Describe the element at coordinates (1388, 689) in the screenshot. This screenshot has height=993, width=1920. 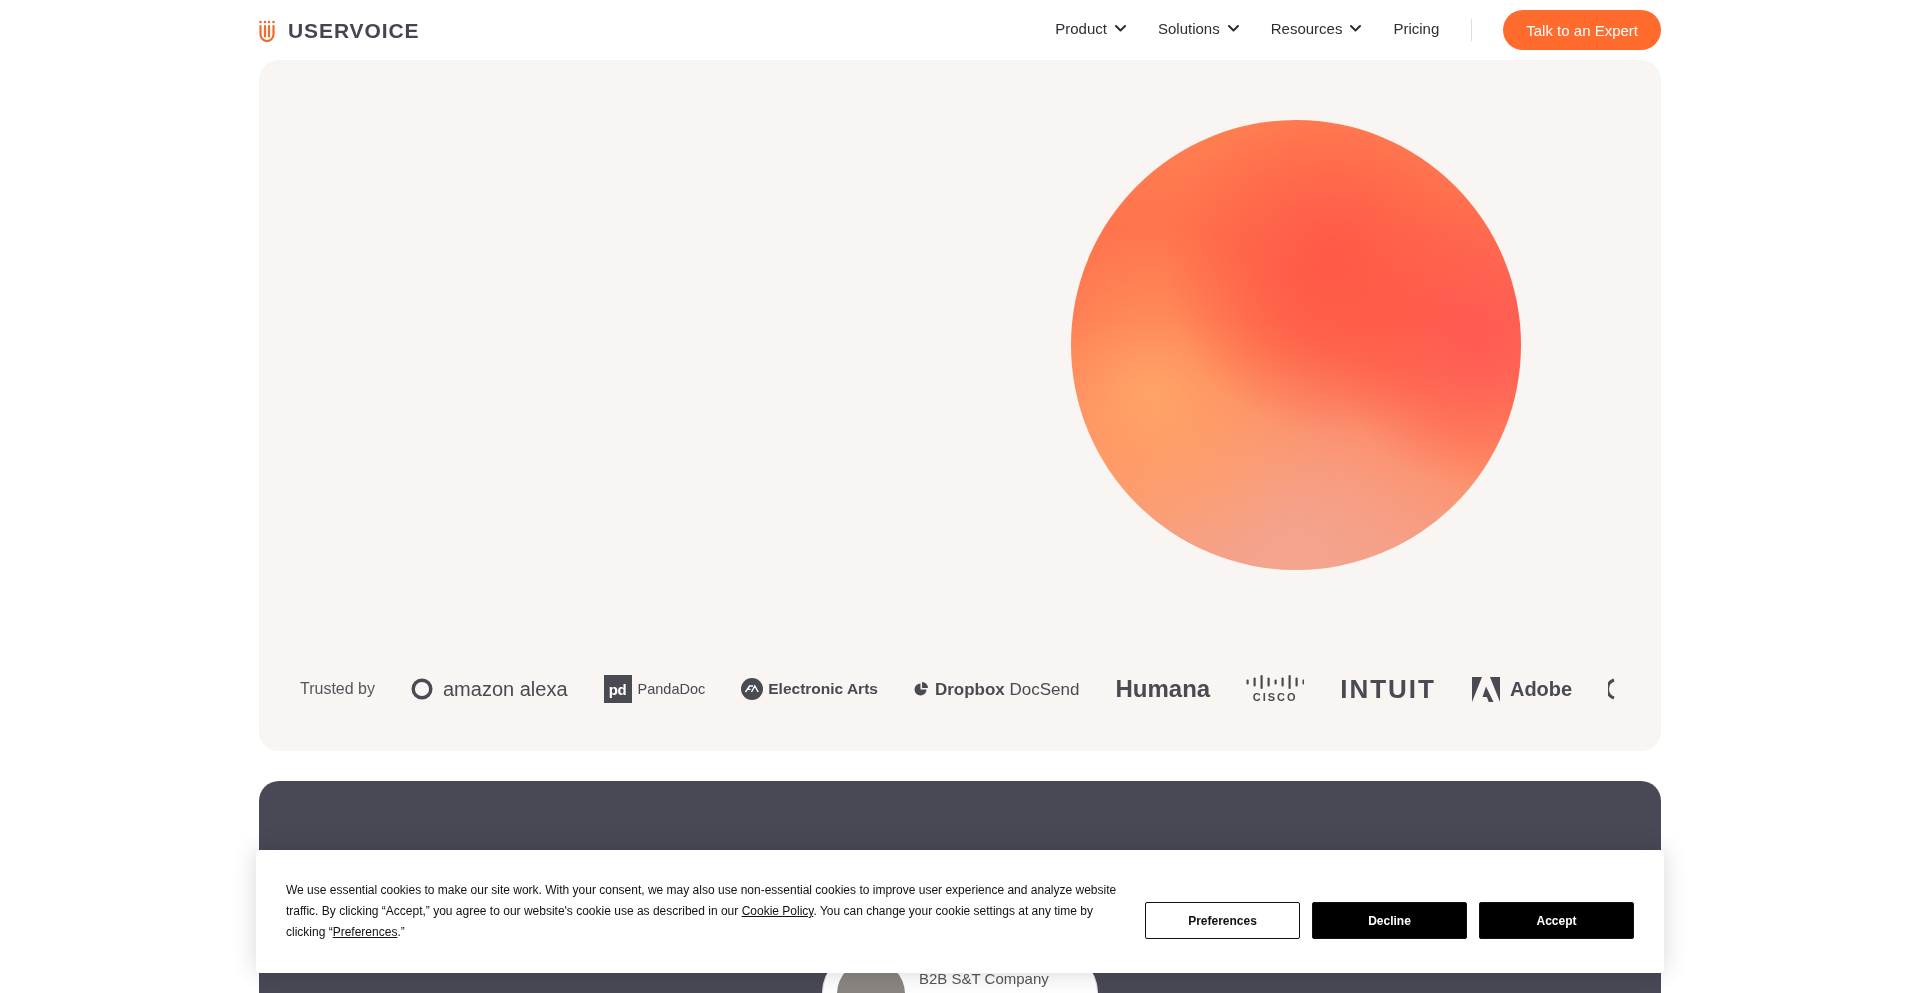
I see `brand-name: INTUIT` at that location.